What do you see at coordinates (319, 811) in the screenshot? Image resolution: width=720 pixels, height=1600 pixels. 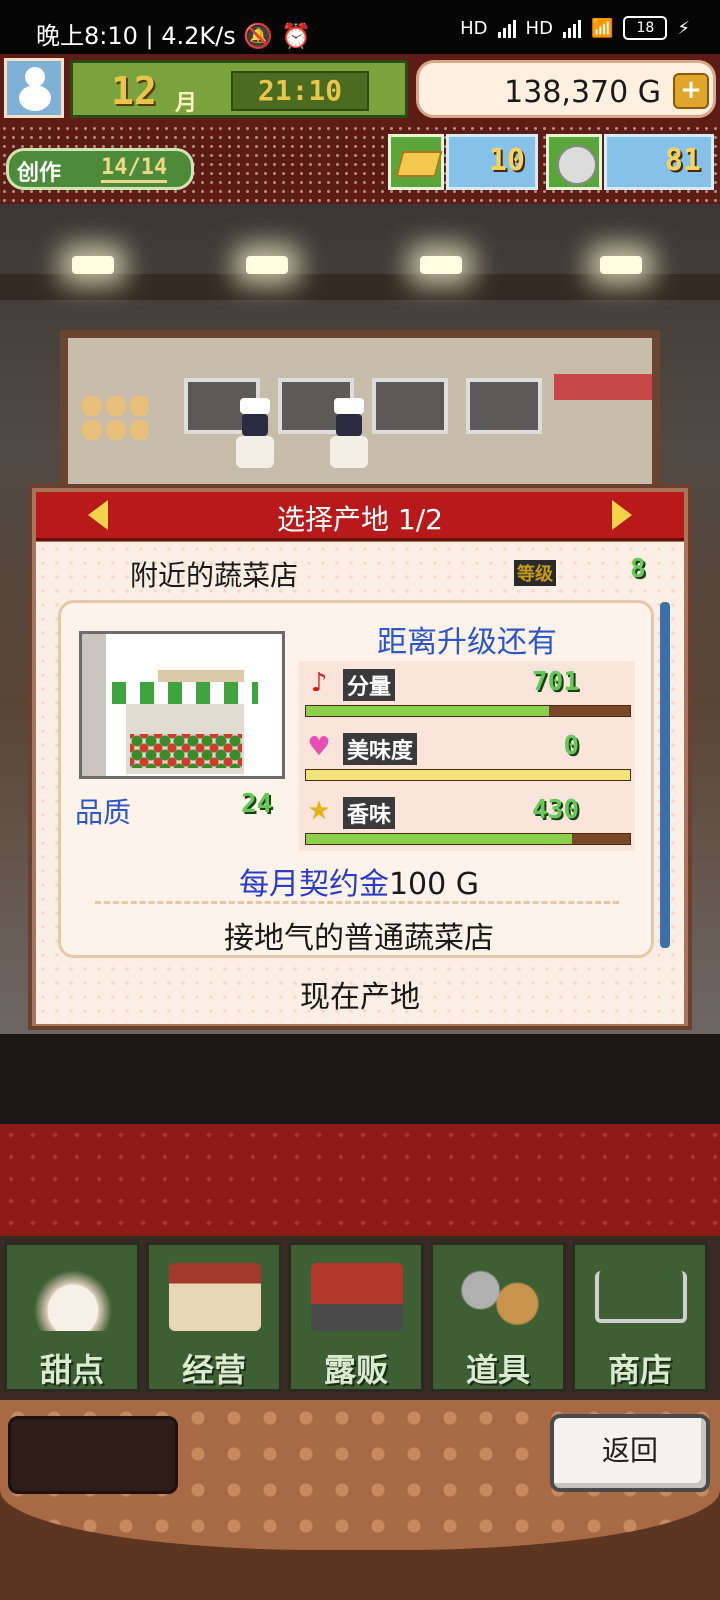 I see `star-icon: ★` at bounding box center [319, 811].